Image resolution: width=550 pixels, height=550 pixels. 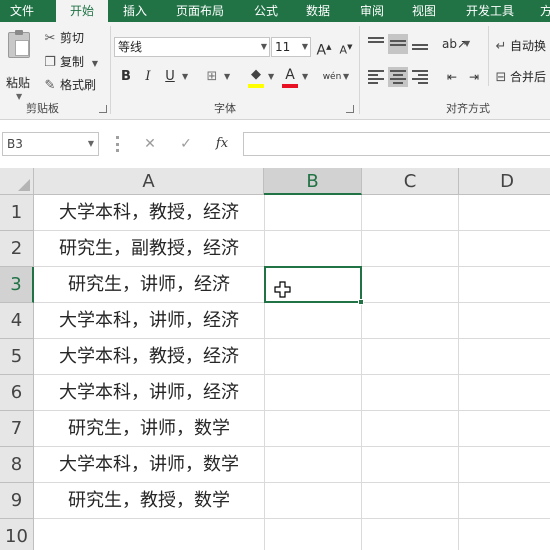 I want to click on row-header-1: 1, so click(x=17, y=213).